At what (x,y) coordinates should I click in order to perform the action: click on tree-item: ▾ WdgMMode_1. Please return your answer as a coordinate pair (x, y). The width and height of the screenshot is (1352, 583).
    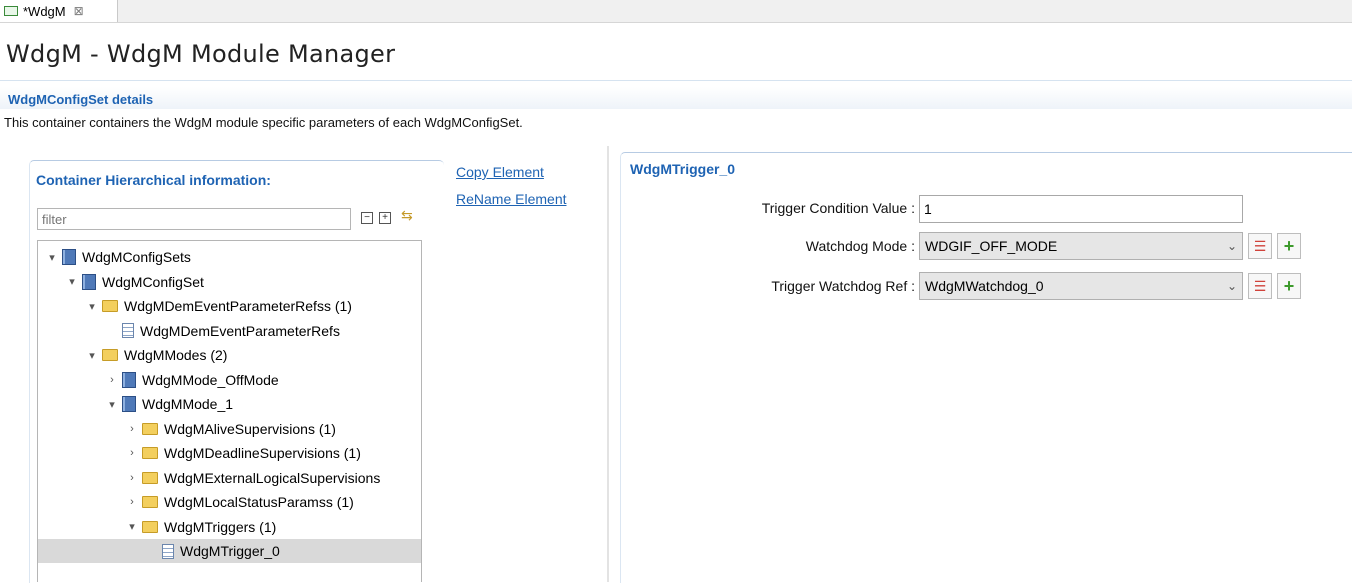
    Looking at the image, I should click on (229, 404).